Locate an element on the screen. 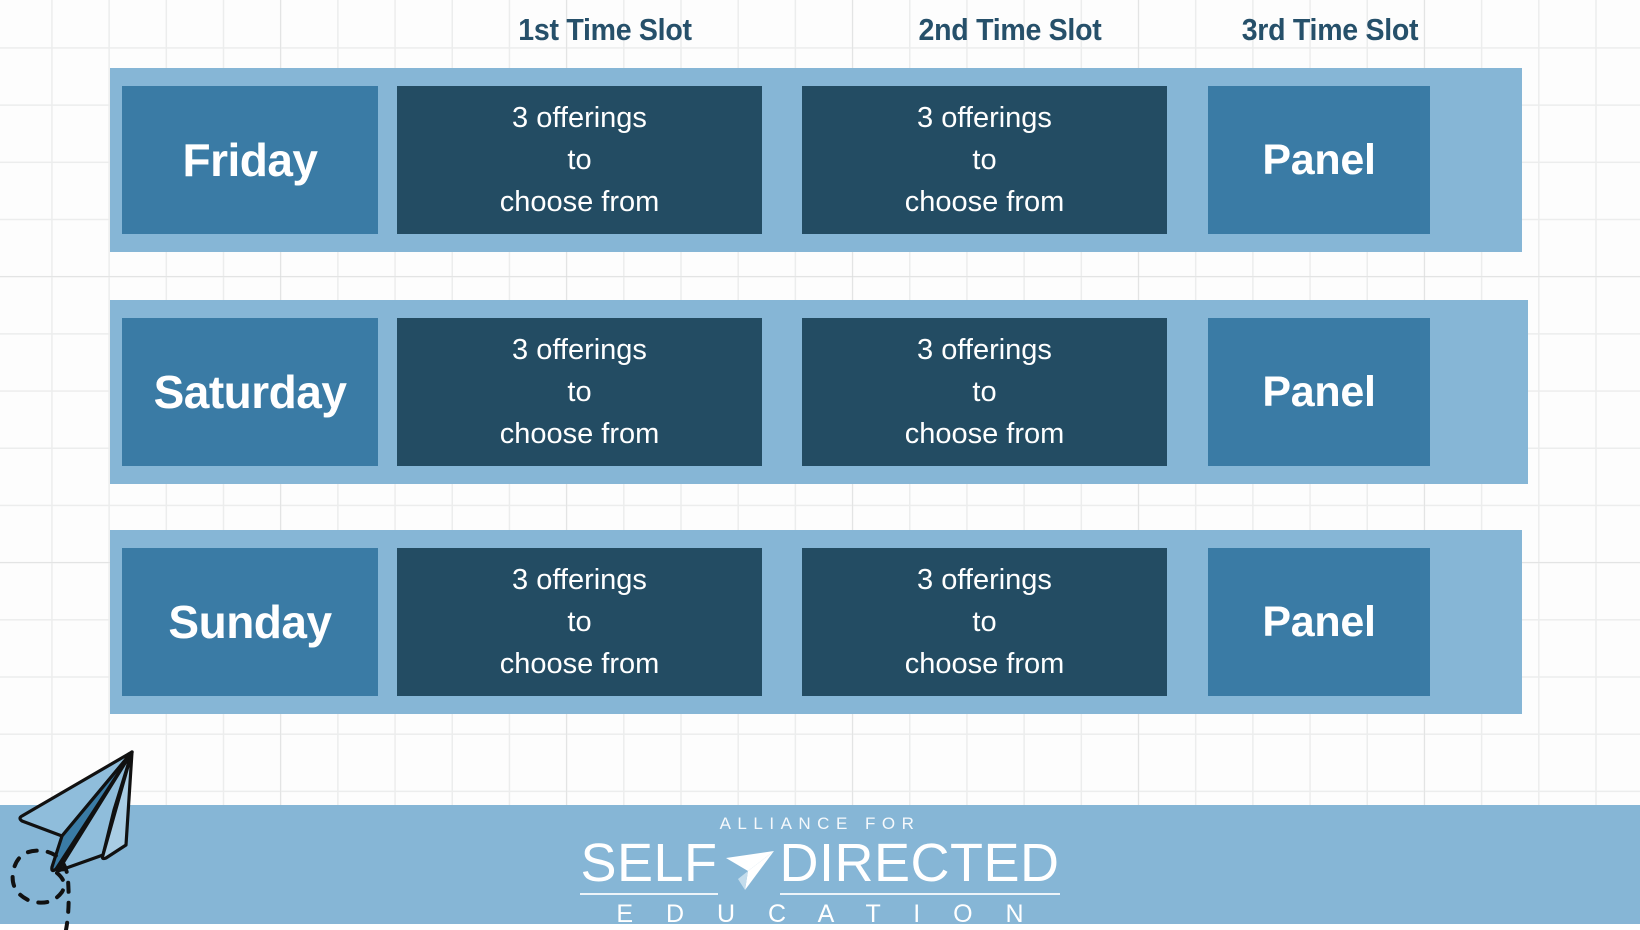 The height and width of the screenshot is (930, 1640). slot-cell-saturday-3: Panel is located at coordinates (1319, 392).